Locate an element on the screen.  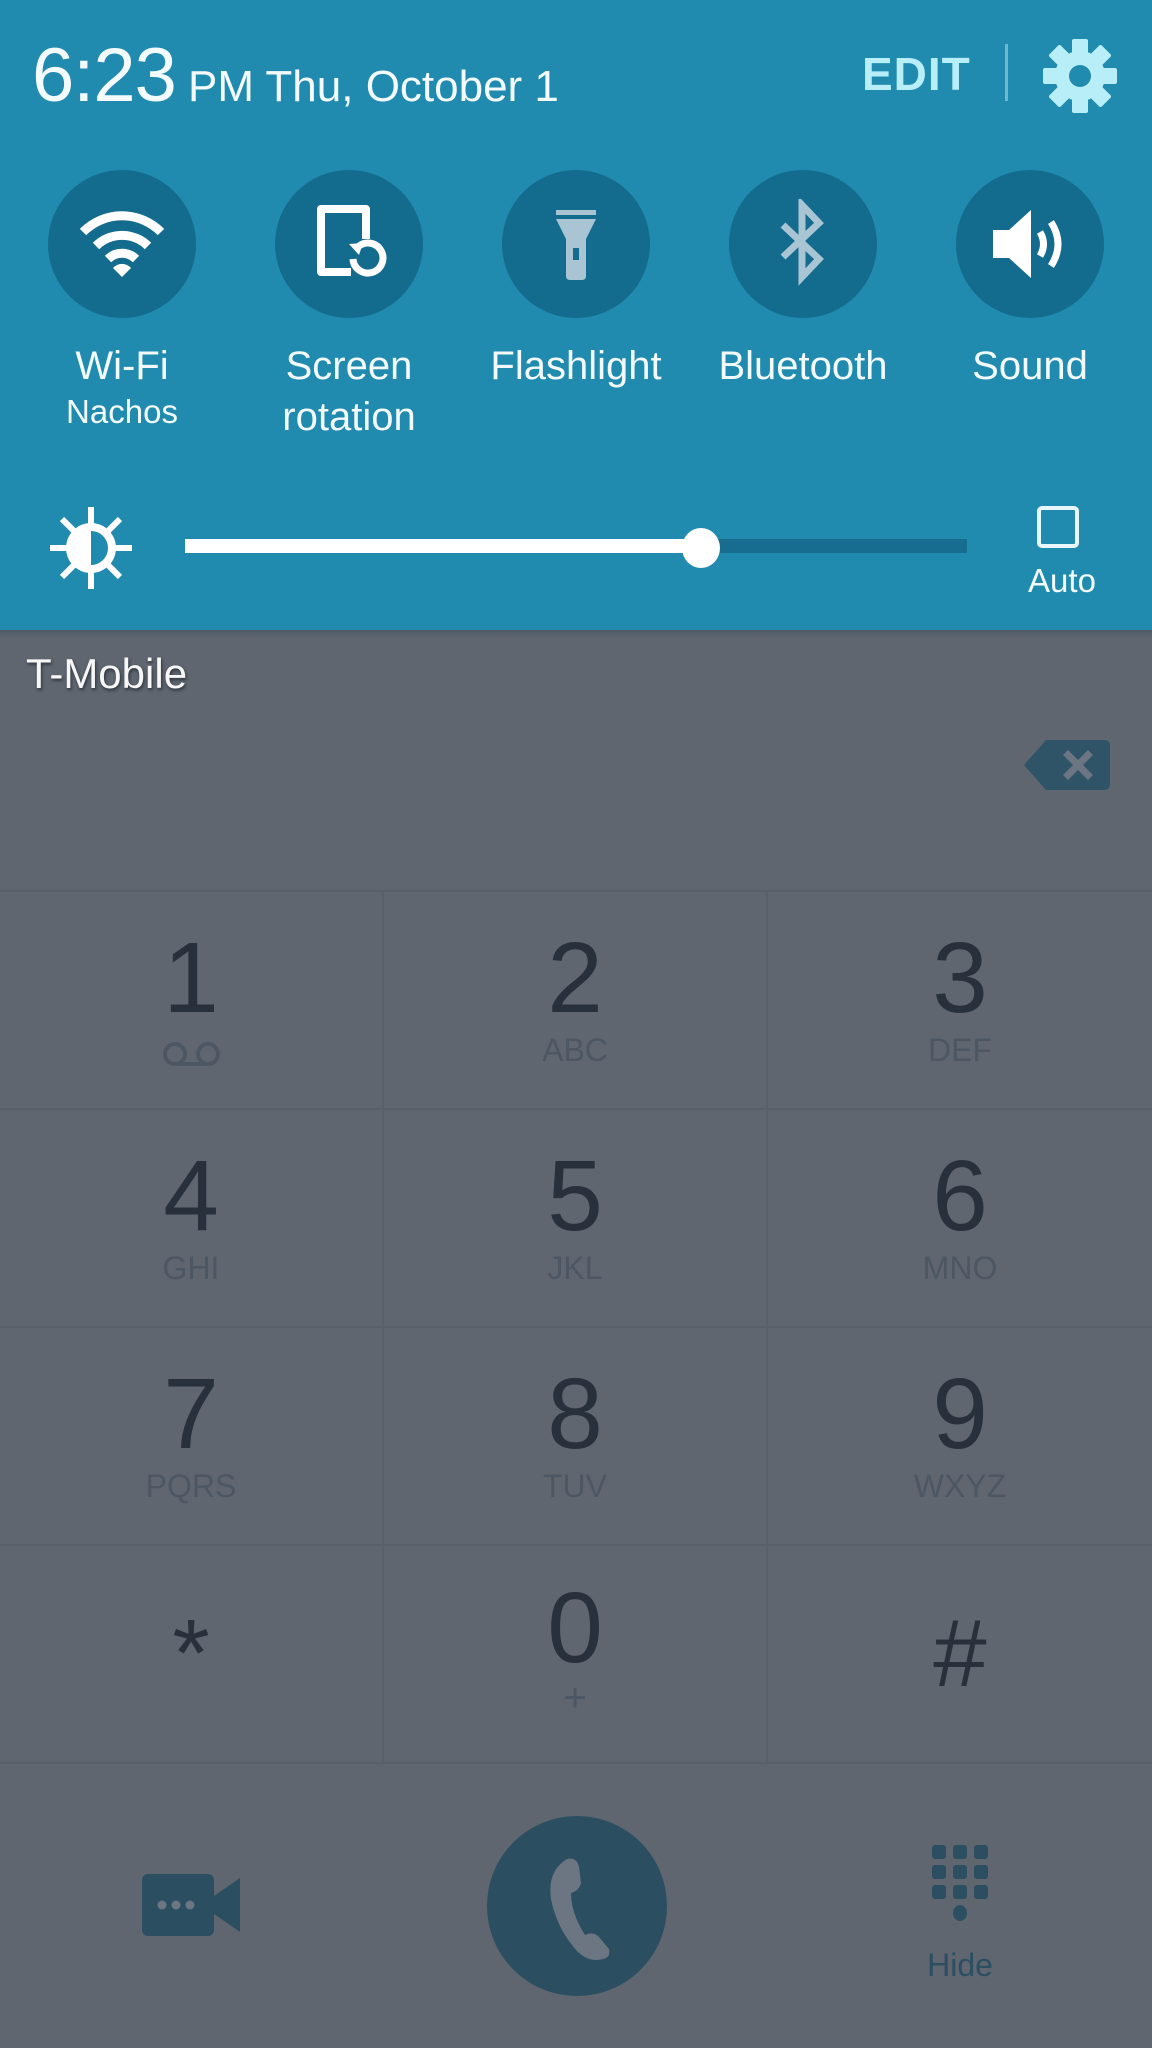
call-button is located at coordinates (577, 1906).